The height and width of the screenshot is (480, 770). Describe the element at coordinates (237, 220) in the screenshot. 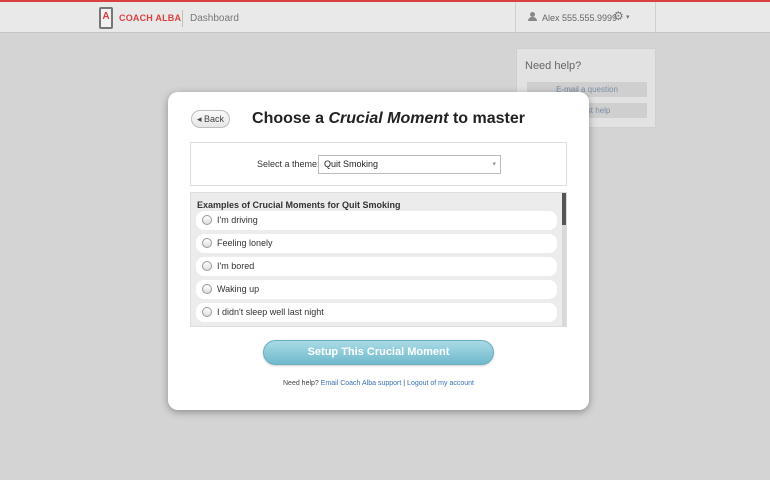

I see `moment-option-label: I'm driving` at that location.